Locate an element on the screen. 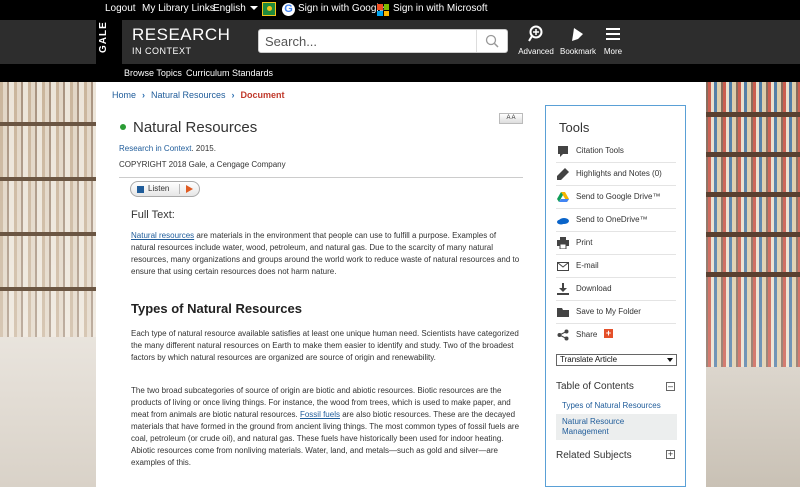 The width and height of the screenshot is (800, 487). source-year: . 2015. is located at coordinates (203, 148).